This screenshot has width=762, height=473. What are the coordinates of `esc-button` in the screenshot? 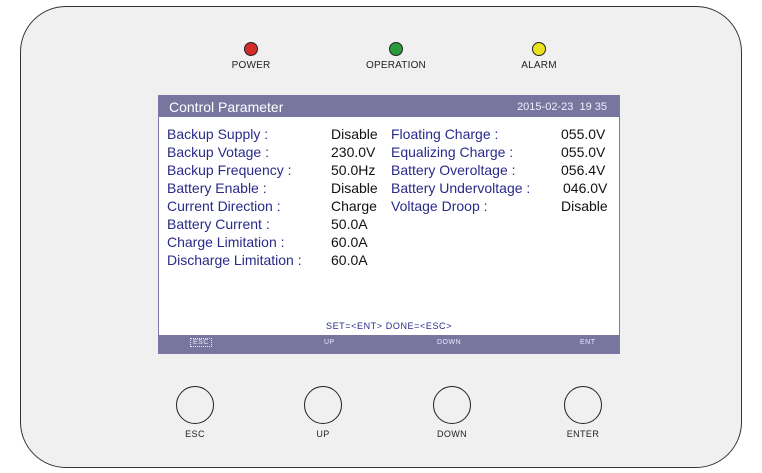 It's located at (195, 405).